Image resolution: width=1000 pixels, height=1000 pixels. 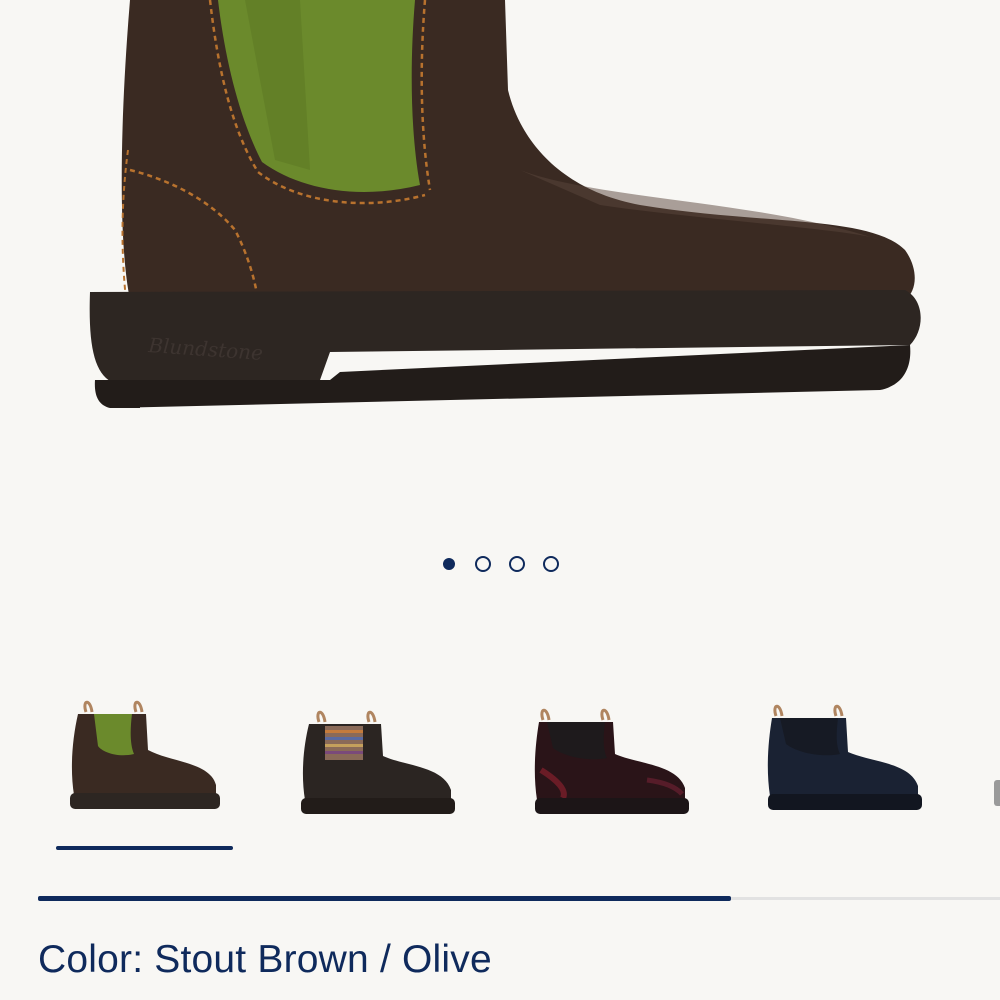 What do you see at coordinates (144, 848) in the screenshot?
I see `selected-swatch-indicator` at bounding box center [144, 848].